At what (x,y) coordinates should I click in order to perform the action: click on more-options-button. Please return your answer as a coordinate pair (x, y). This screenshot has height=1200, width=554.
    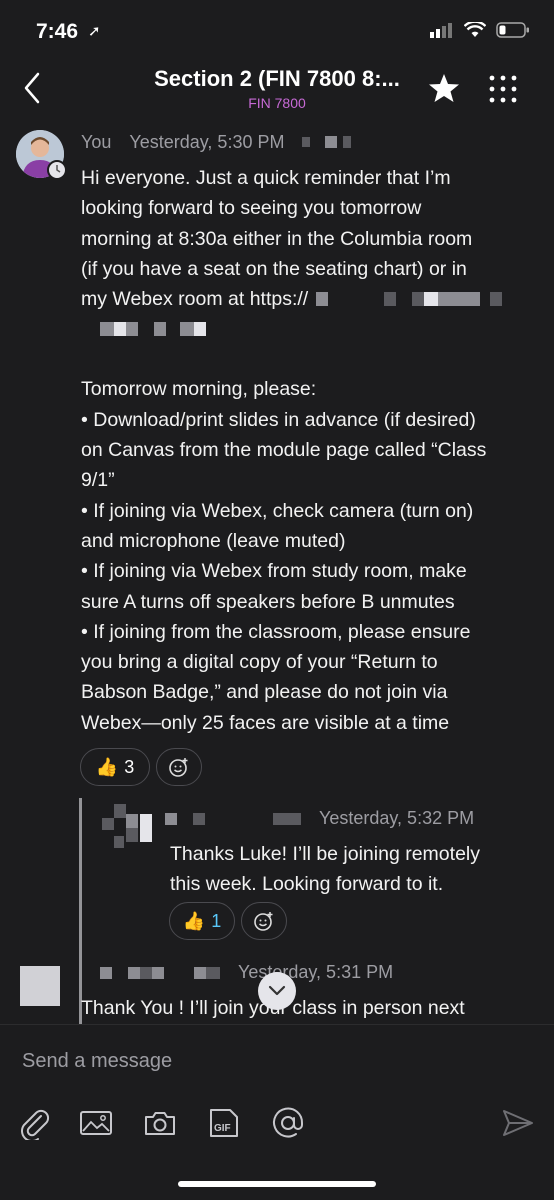
    Looking at the image, I should click on (503, 89).